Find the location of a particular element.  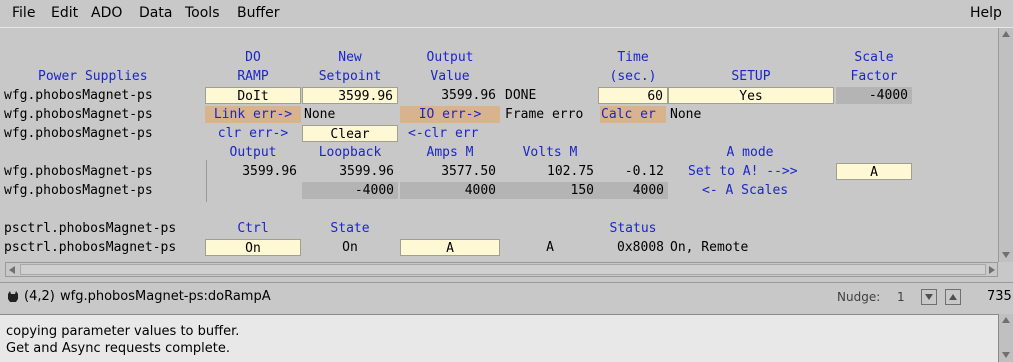

header-state: State is located at coordinates (350, 228).